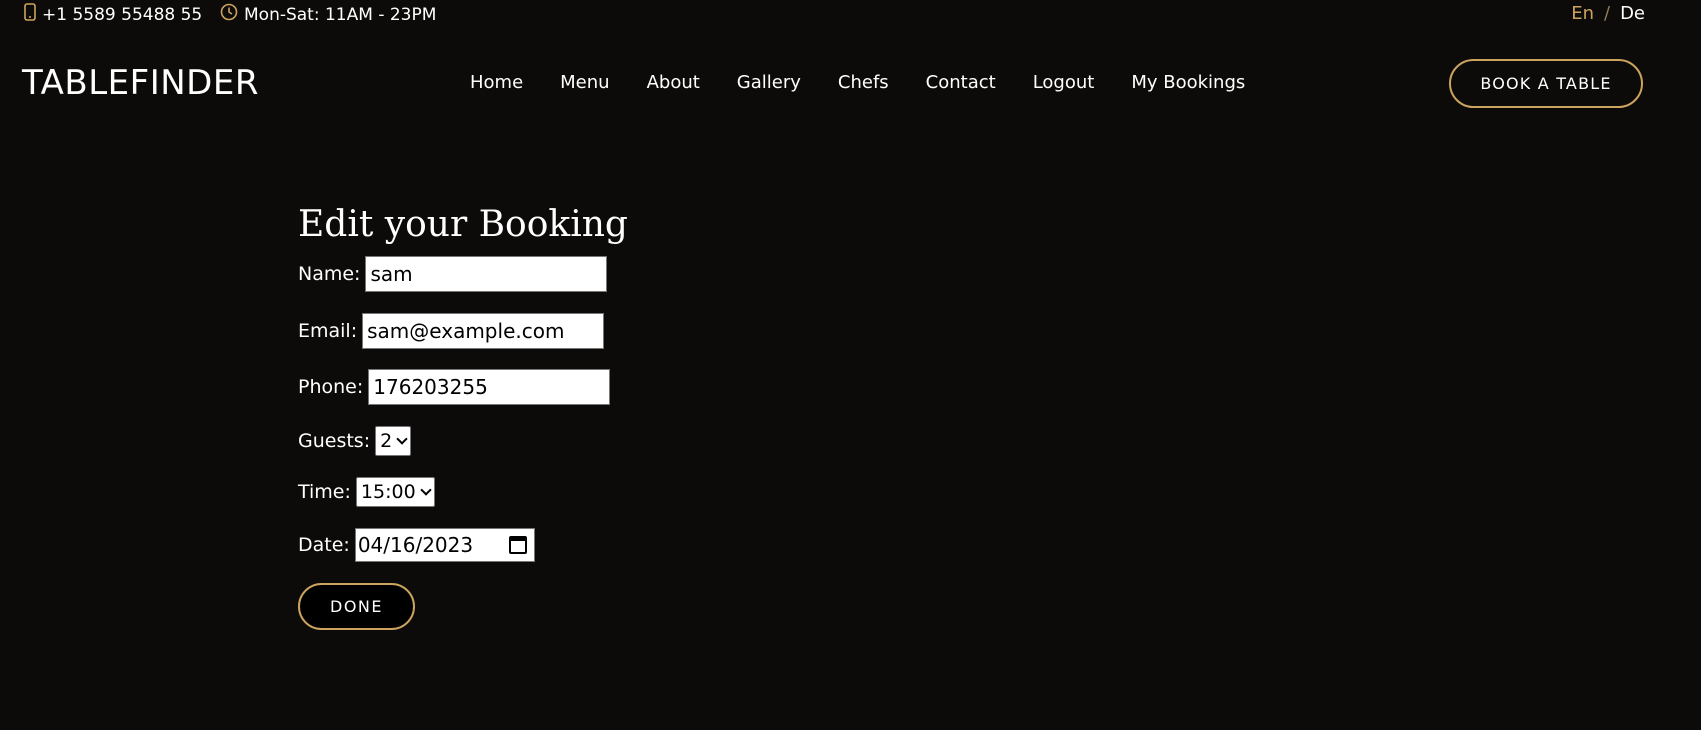 The height and width of the screenshot is (730, 1701). What do you see at coordinates (1582, 13) in the screenshot?
I see `lang-en-link: En` at bounding box center [1582, 13].